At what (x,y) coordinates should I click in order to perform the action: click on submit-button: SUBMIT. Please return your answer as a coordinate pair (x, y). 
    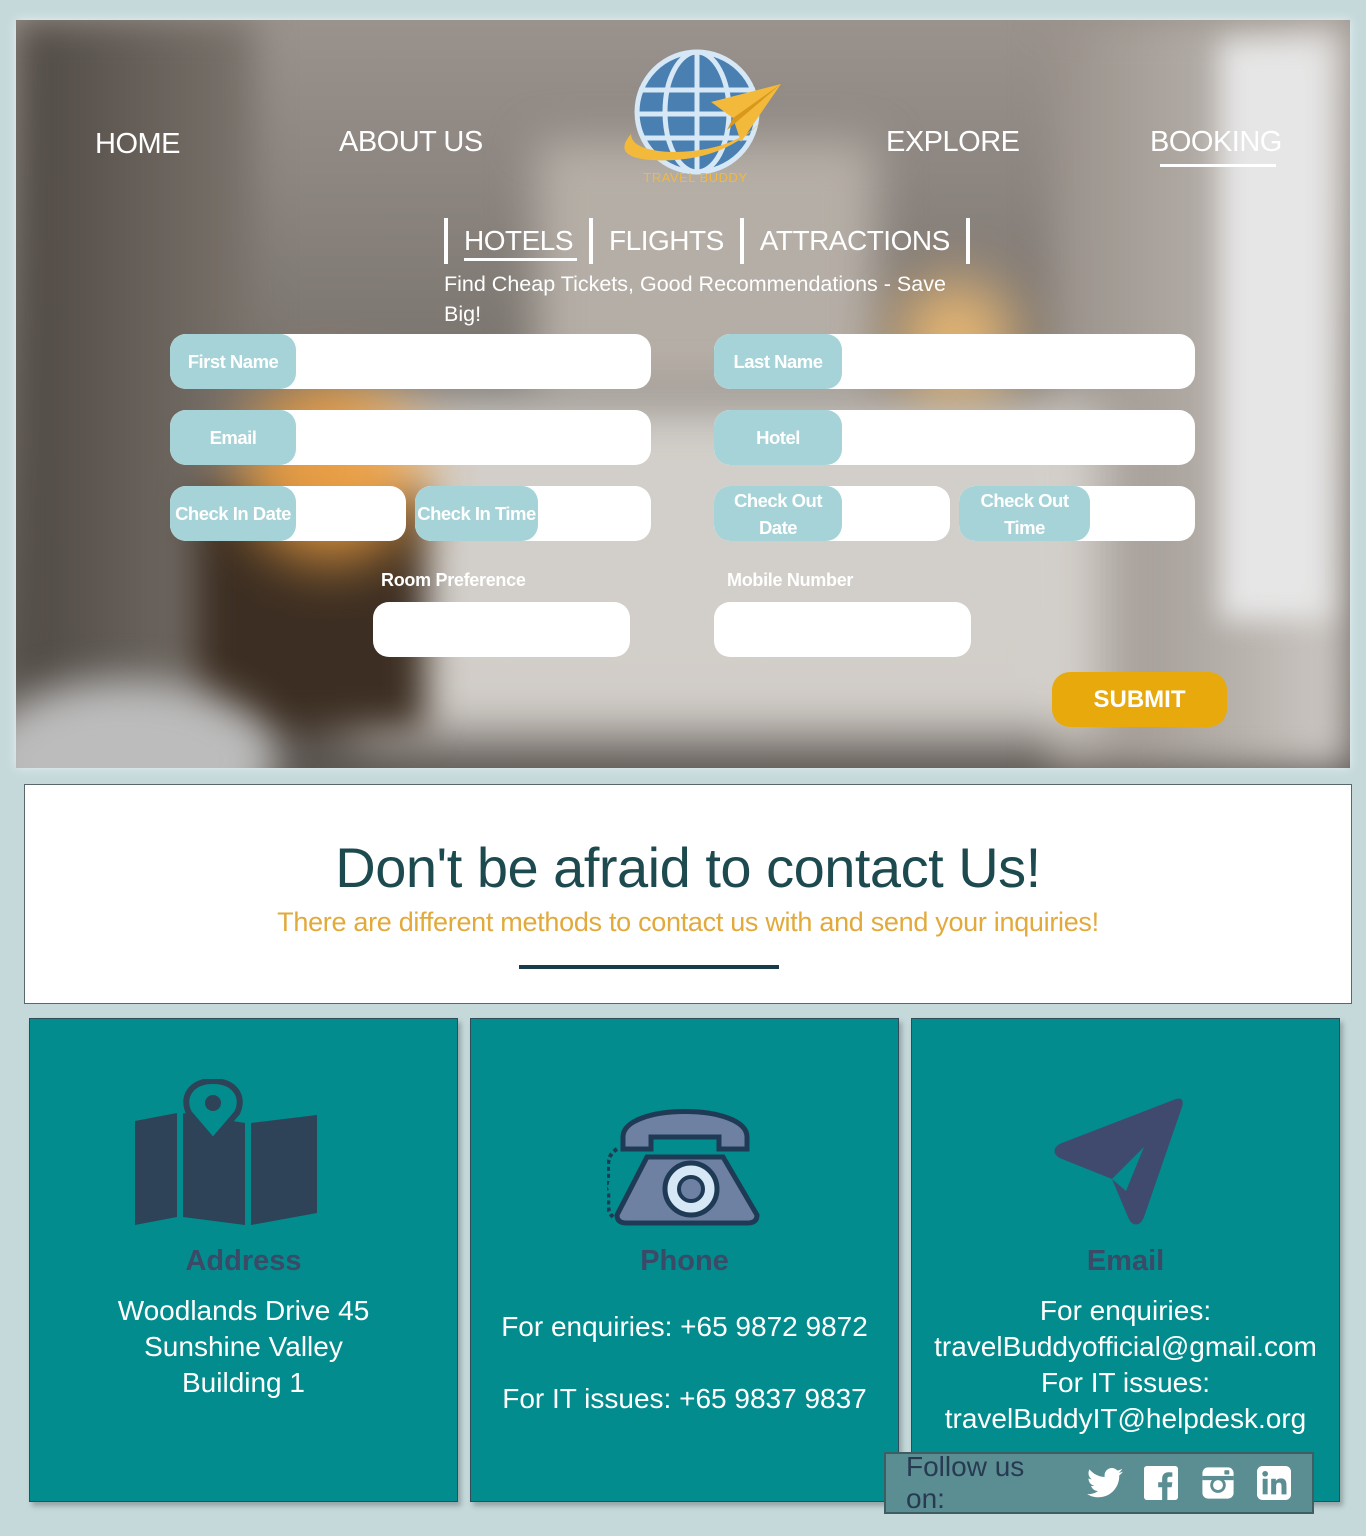
    Looking at the image, I should click on (1139, 699).